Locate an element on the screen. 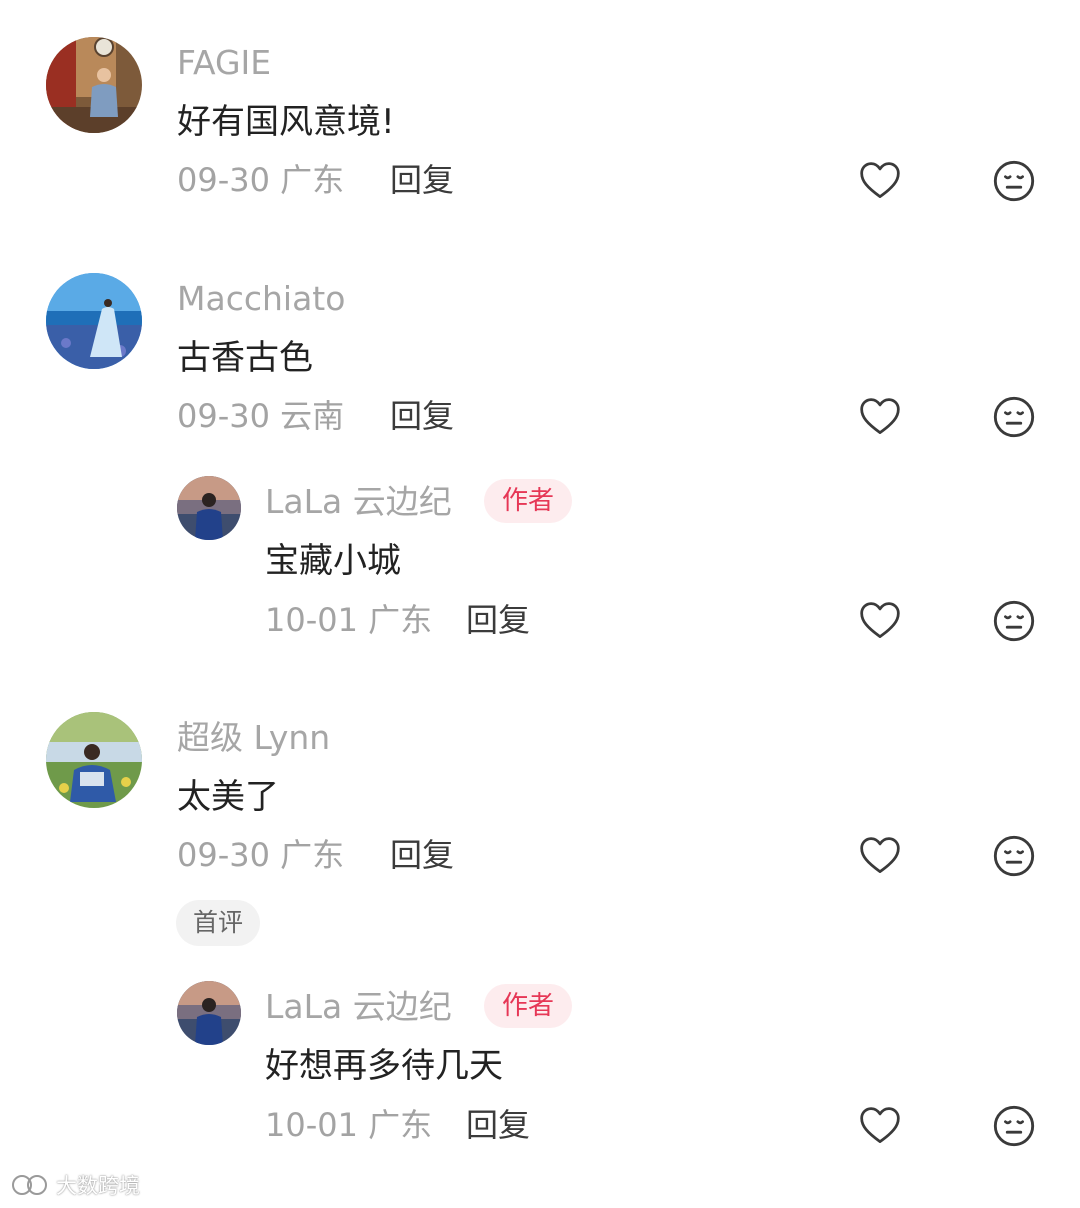  username: Macchiato is located at coordinates (261, 299).